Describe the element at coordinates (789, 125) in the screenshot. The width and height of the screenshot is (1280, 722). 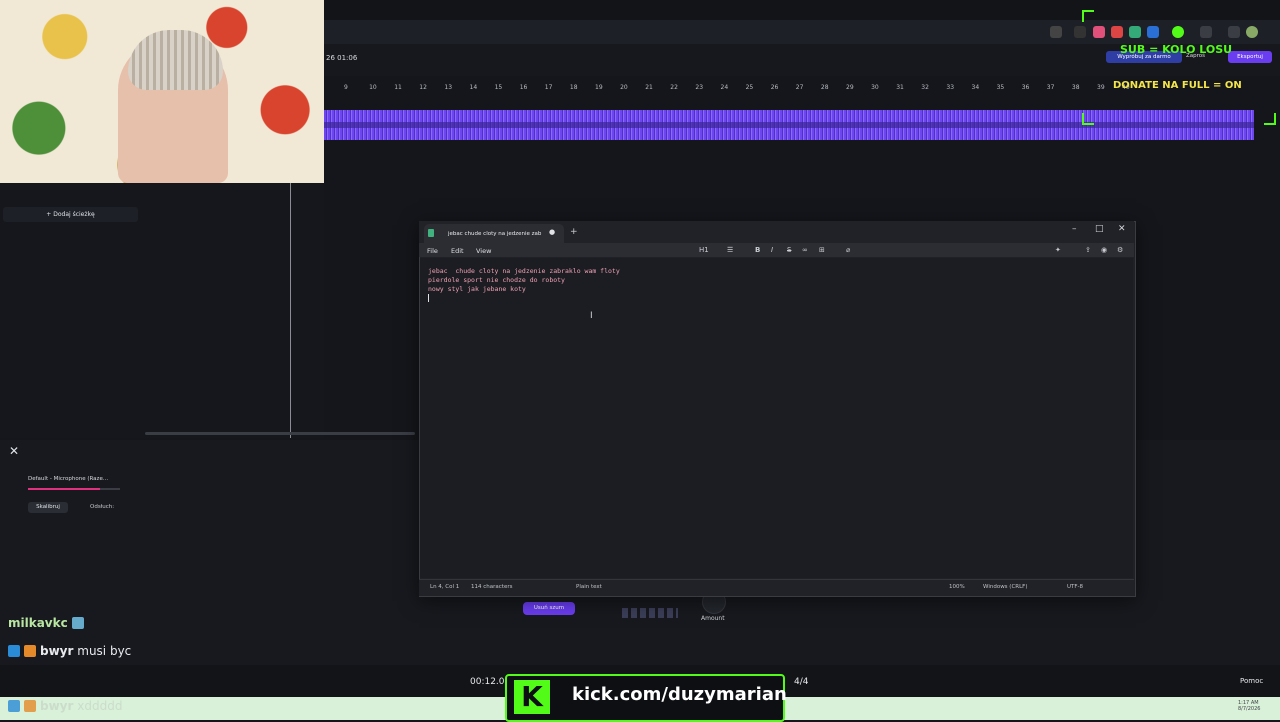
I see `waveform-center` at that location.